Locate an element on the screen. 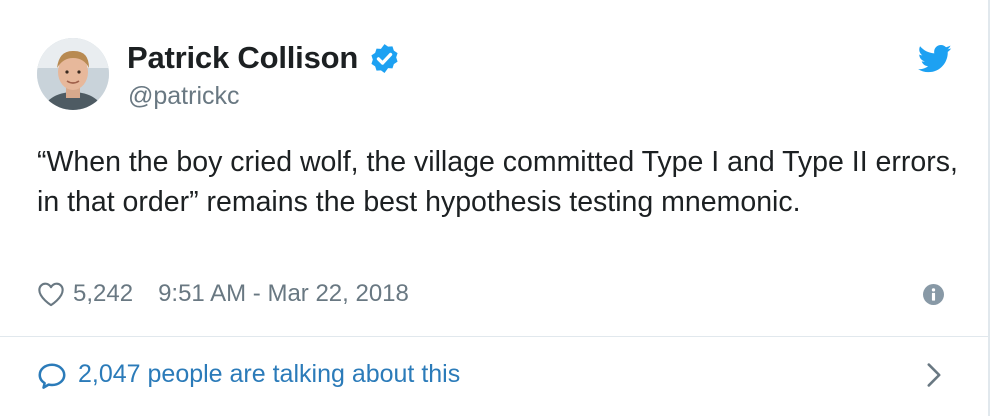 Image resolution: width=990 pixels, height=416 pixels. verified-badge-icon is located at coordinates (384, 58).